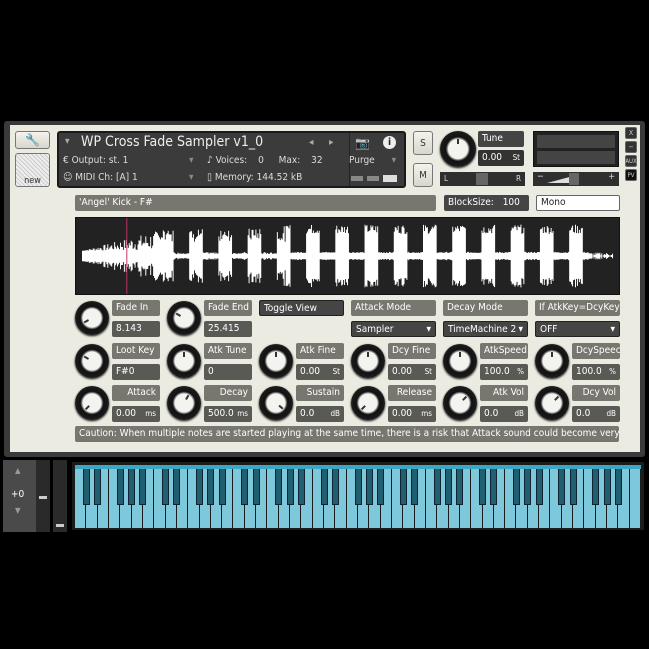  Describe the element at coordinates (578, 203) in the screenshot. I see `mode-field: Mono` at that location.